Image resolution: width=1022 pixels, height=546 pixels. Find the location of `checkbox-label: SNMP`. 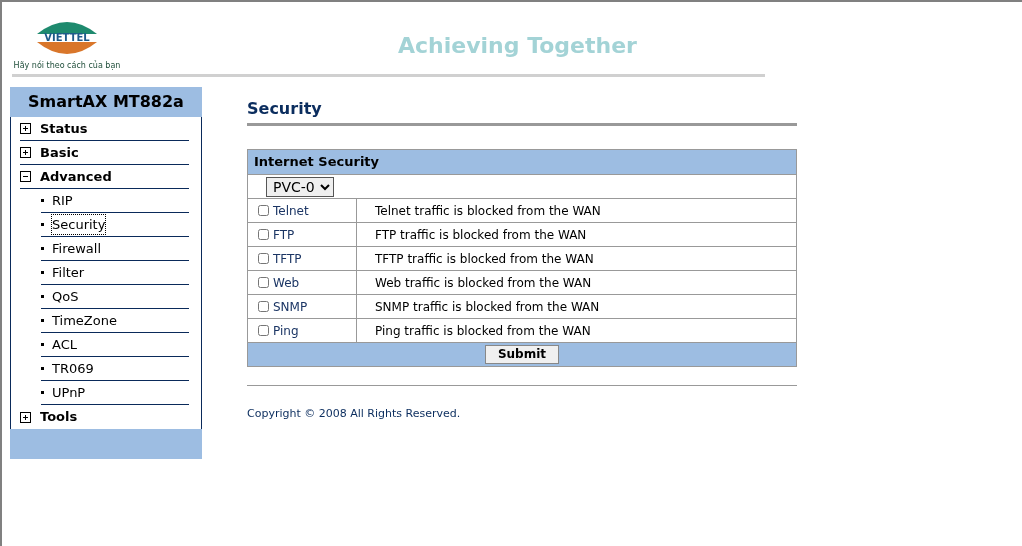

checkbox-label: SNMP is located at coordinates (290, 306).